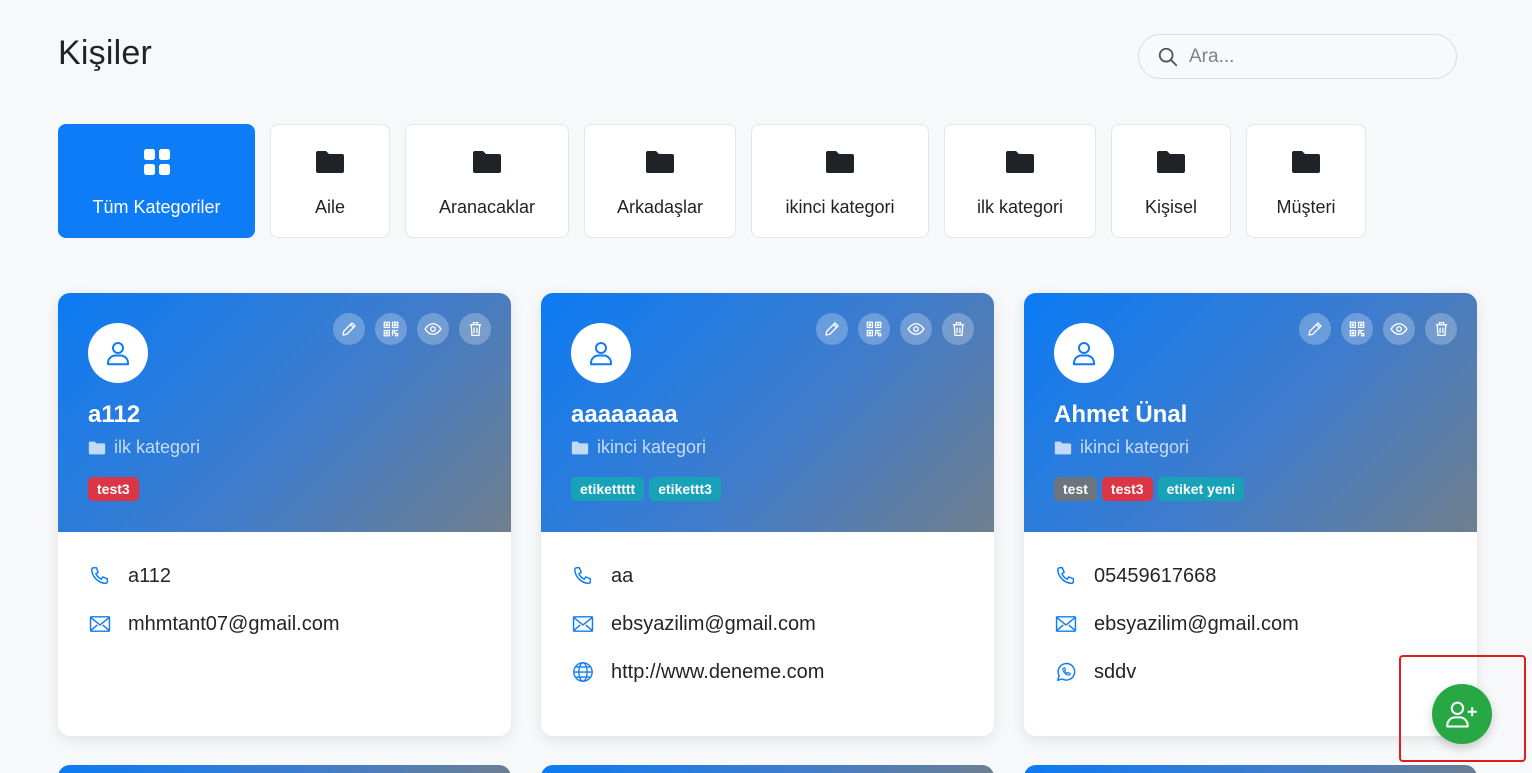 The width and height of the screenshot is (1532, 773). I want to click on contact-website: http://www.deneme.com, so click(717, 672).